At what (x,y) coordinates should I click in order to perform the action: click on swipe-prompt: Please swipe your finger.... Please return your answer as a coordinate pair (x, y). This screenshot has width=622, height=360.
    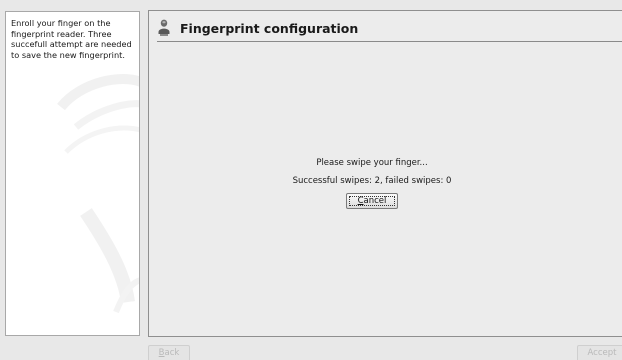
    Looking at the image, I should click on (372, 163).